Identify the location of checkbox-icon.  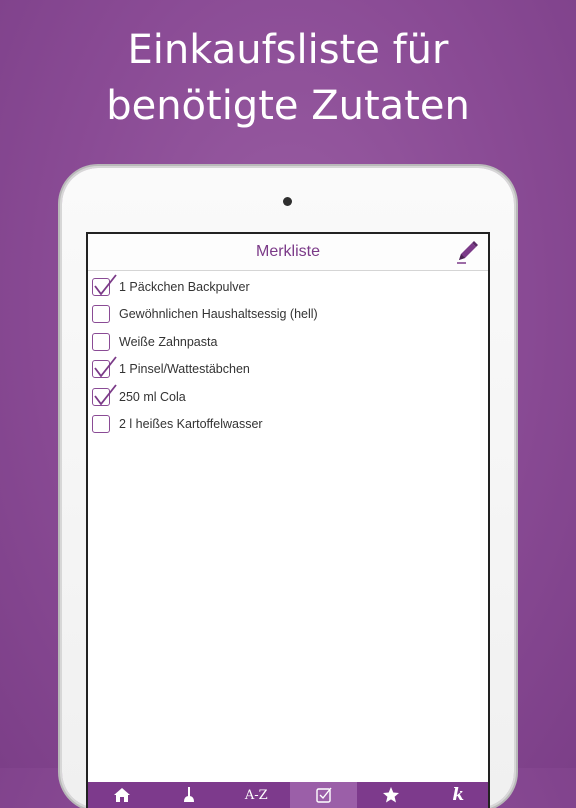
(323, 795).